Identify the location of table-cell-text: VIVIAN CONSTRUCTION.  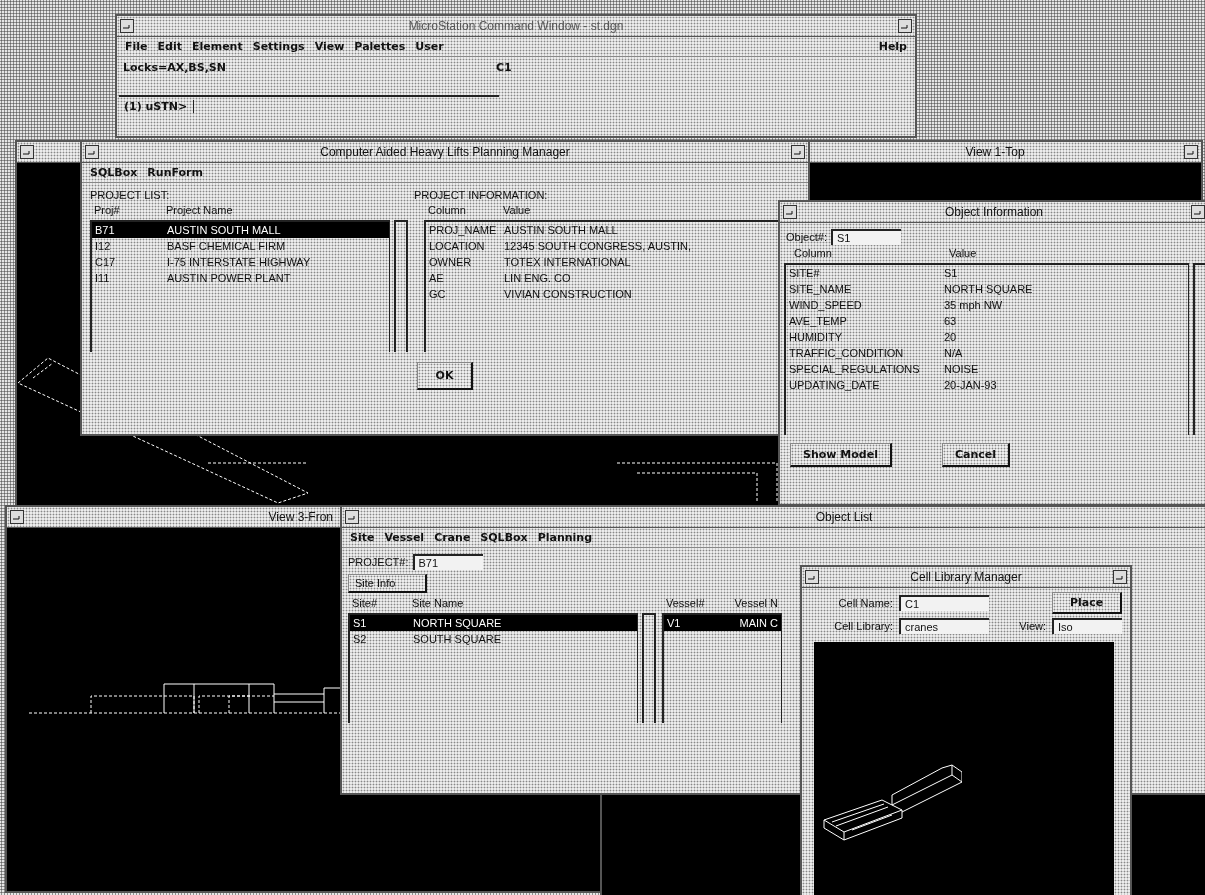
(568, 294).